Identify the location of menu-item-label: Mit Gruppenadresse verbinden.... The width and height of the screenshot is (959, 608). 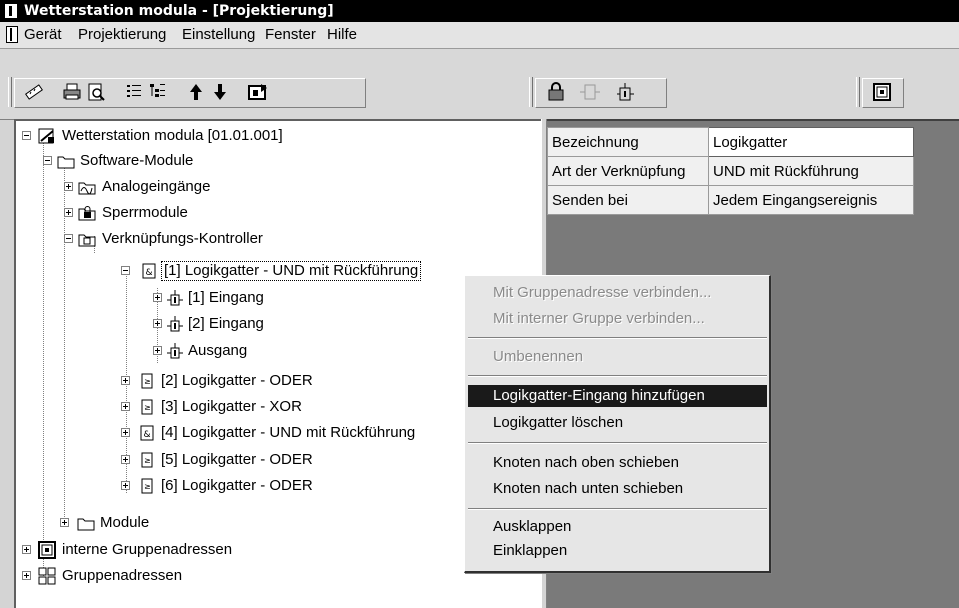
(602, 292).